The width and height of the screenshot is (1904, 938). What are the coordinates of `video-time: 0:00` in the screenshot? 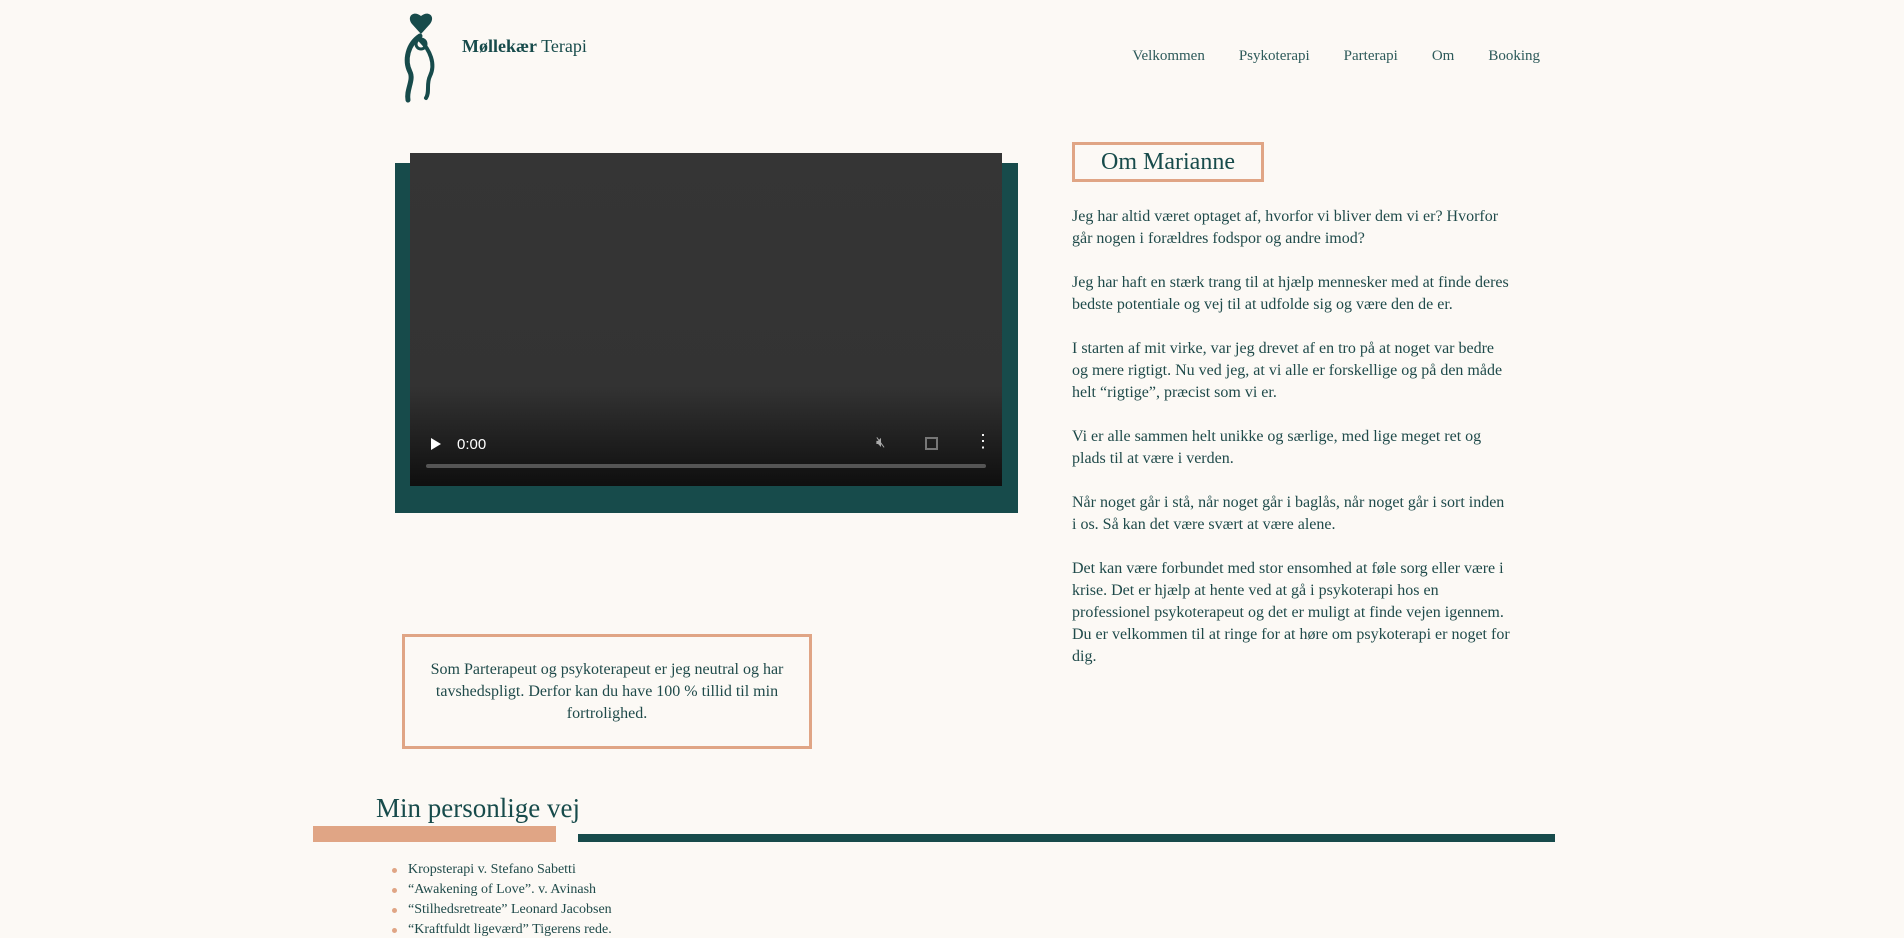 It's located at (472, 444).